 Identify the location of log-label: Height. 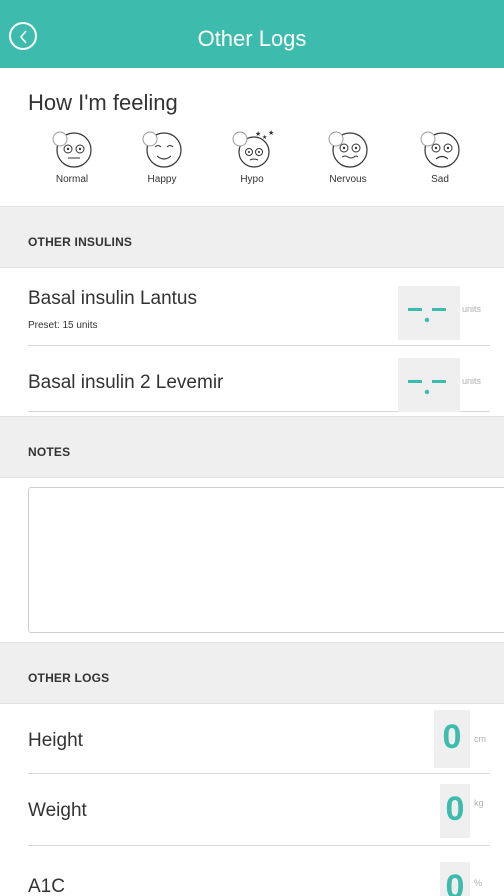
(55, 740).